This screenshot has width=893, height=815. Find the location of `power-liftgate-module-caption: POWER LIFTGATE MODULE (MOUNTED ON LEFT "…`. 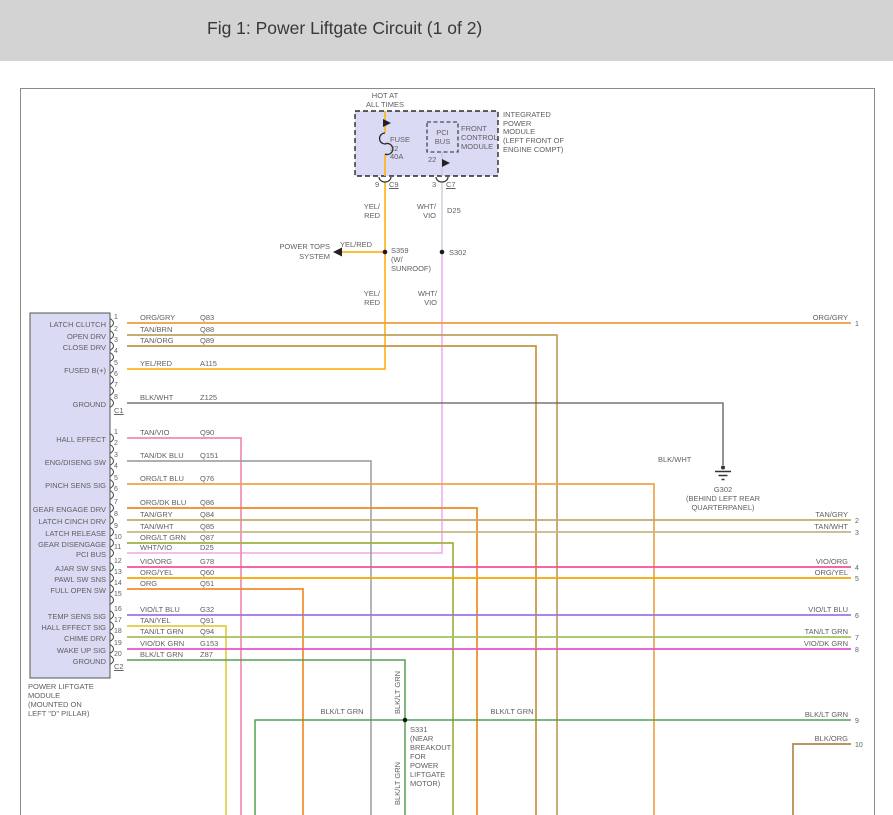

power-liftgate-module-caption: POWER LIFTGATE MODULE (MOUNTED ON LEFT "… is located at coordinates (61, 700).